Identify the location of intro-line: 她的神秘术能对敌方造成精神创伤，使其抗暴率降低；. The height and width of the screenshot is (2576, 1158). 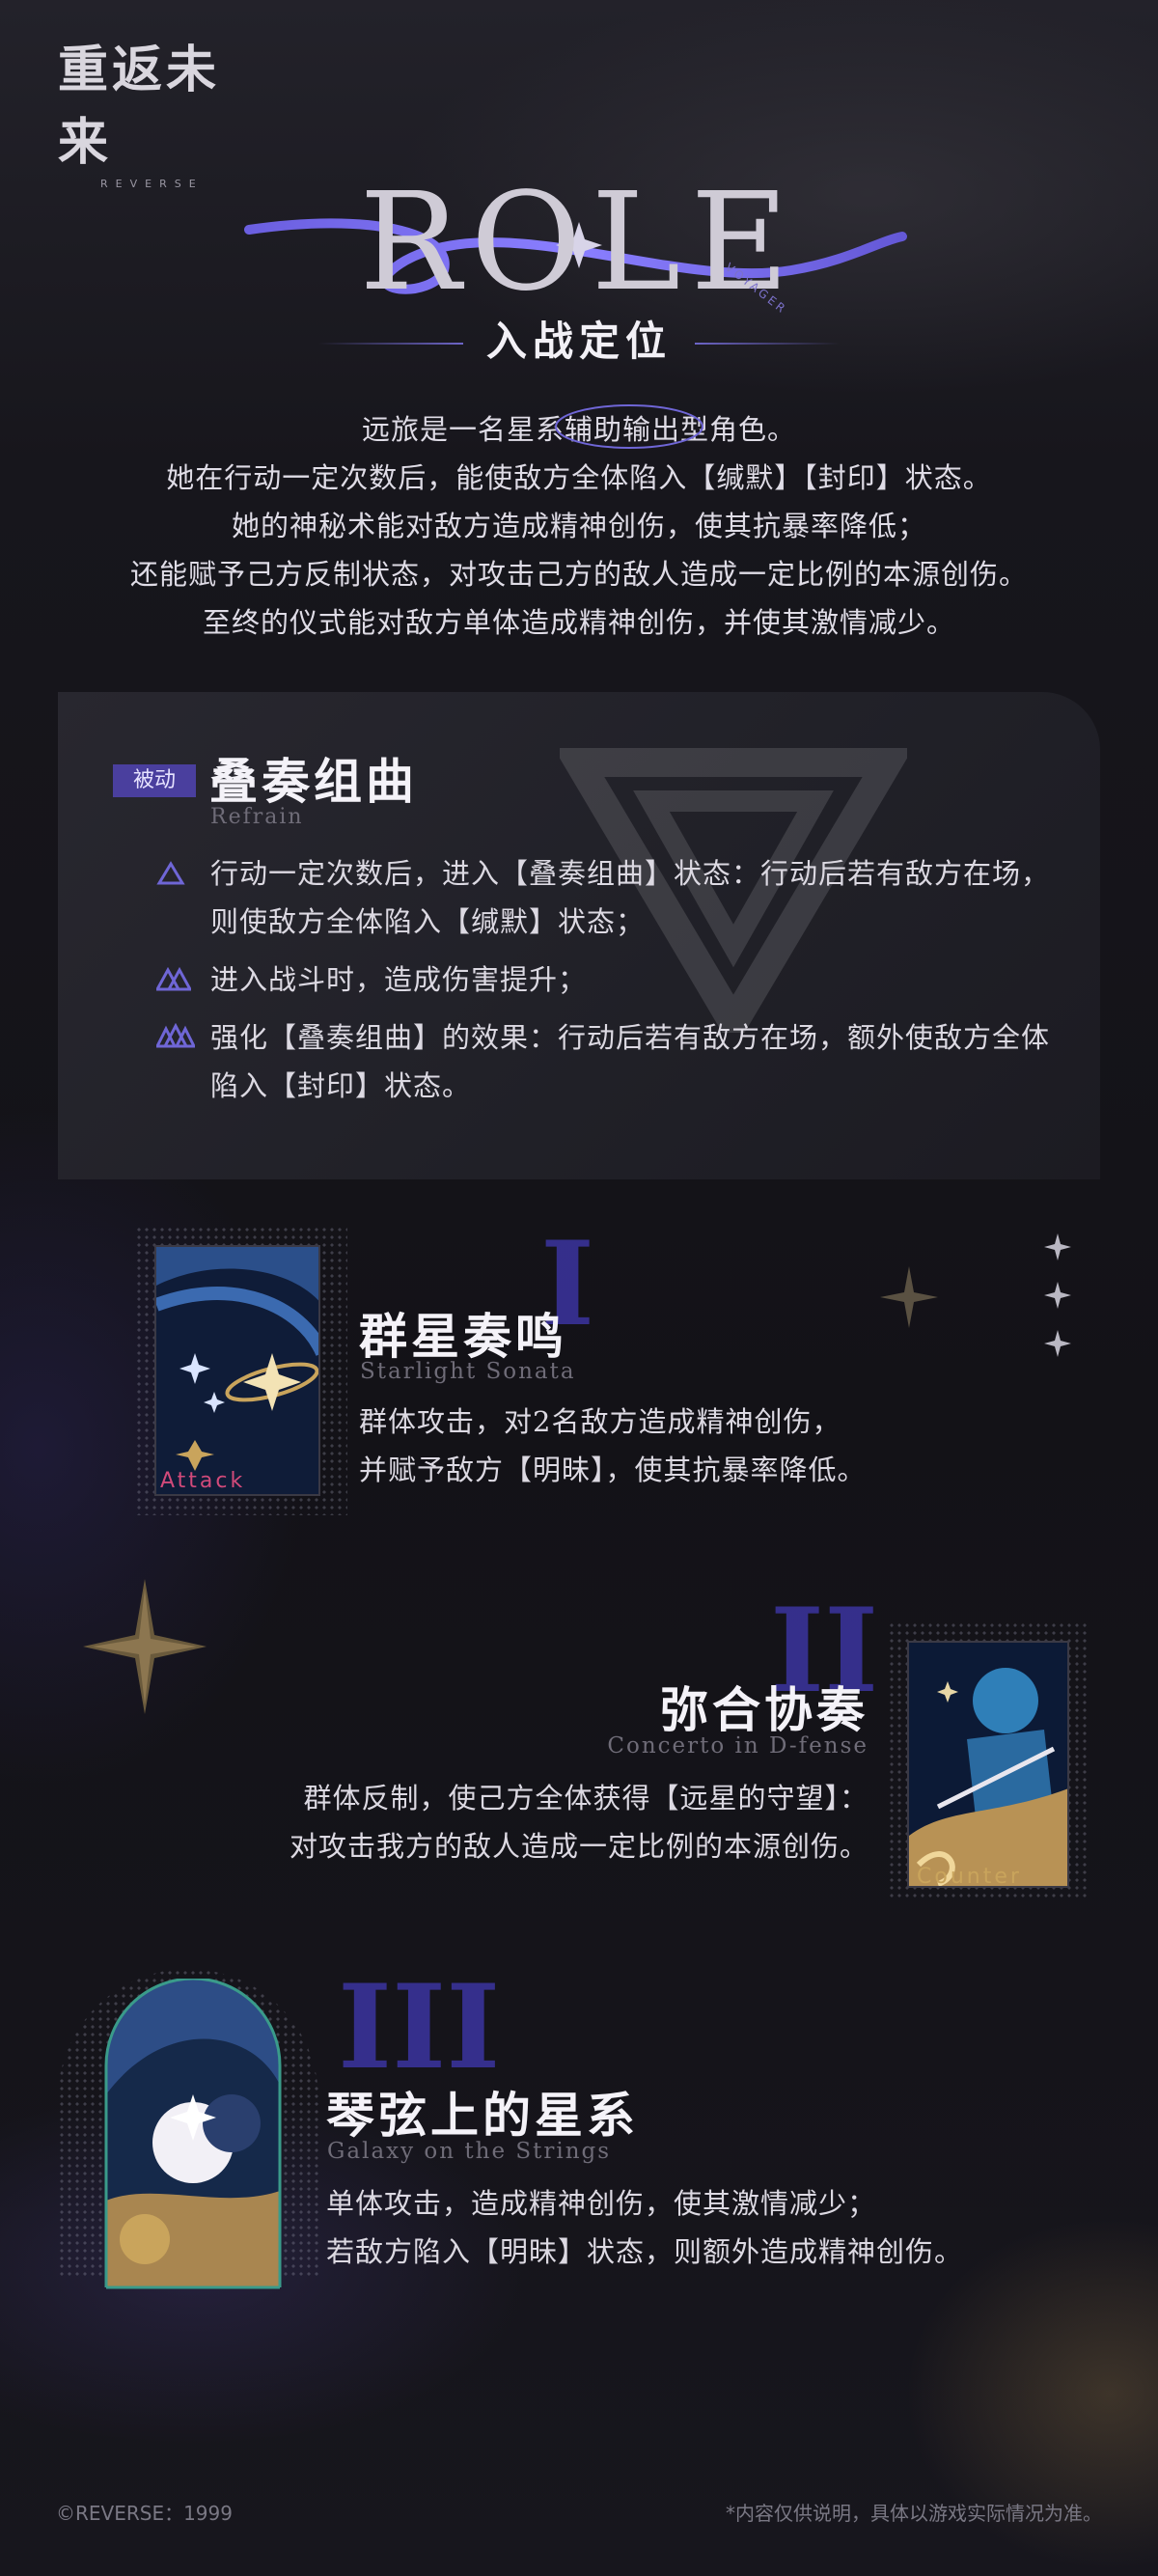
(578, 526).